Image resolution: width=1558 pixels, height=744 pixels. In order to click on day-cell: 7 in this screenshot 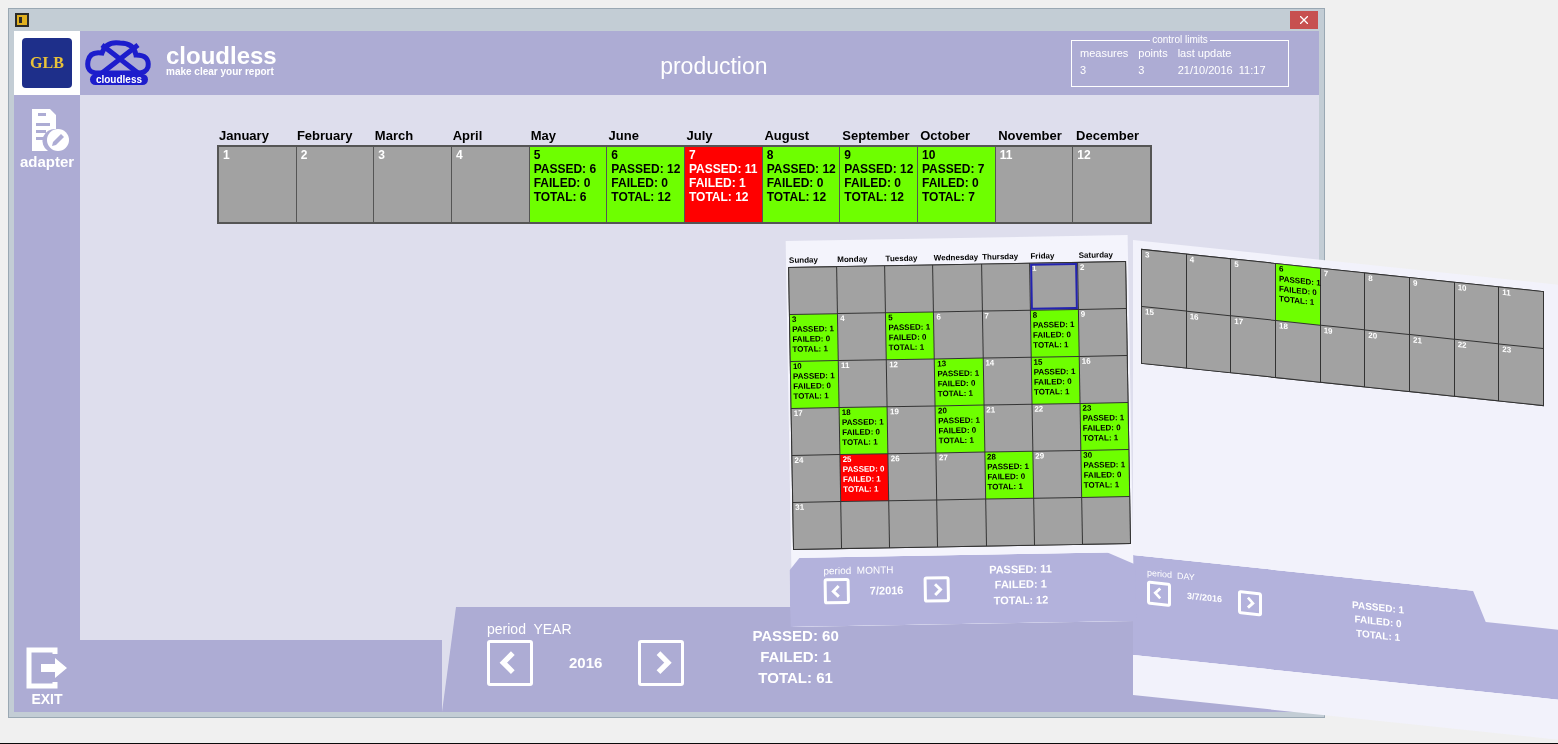, I will do `click(1006, 334)`.